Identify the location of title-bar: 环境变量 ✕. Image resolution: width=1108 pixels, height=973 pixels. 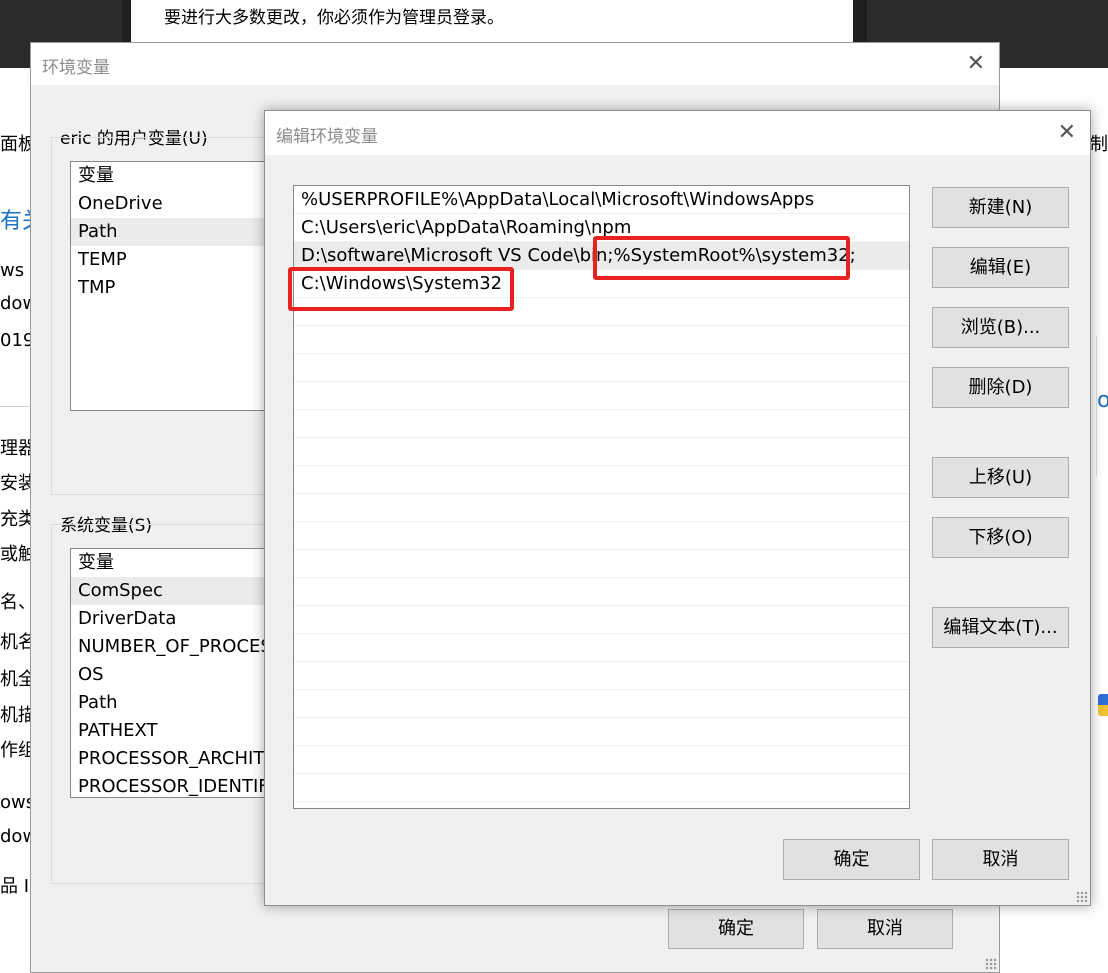
(515, 64).